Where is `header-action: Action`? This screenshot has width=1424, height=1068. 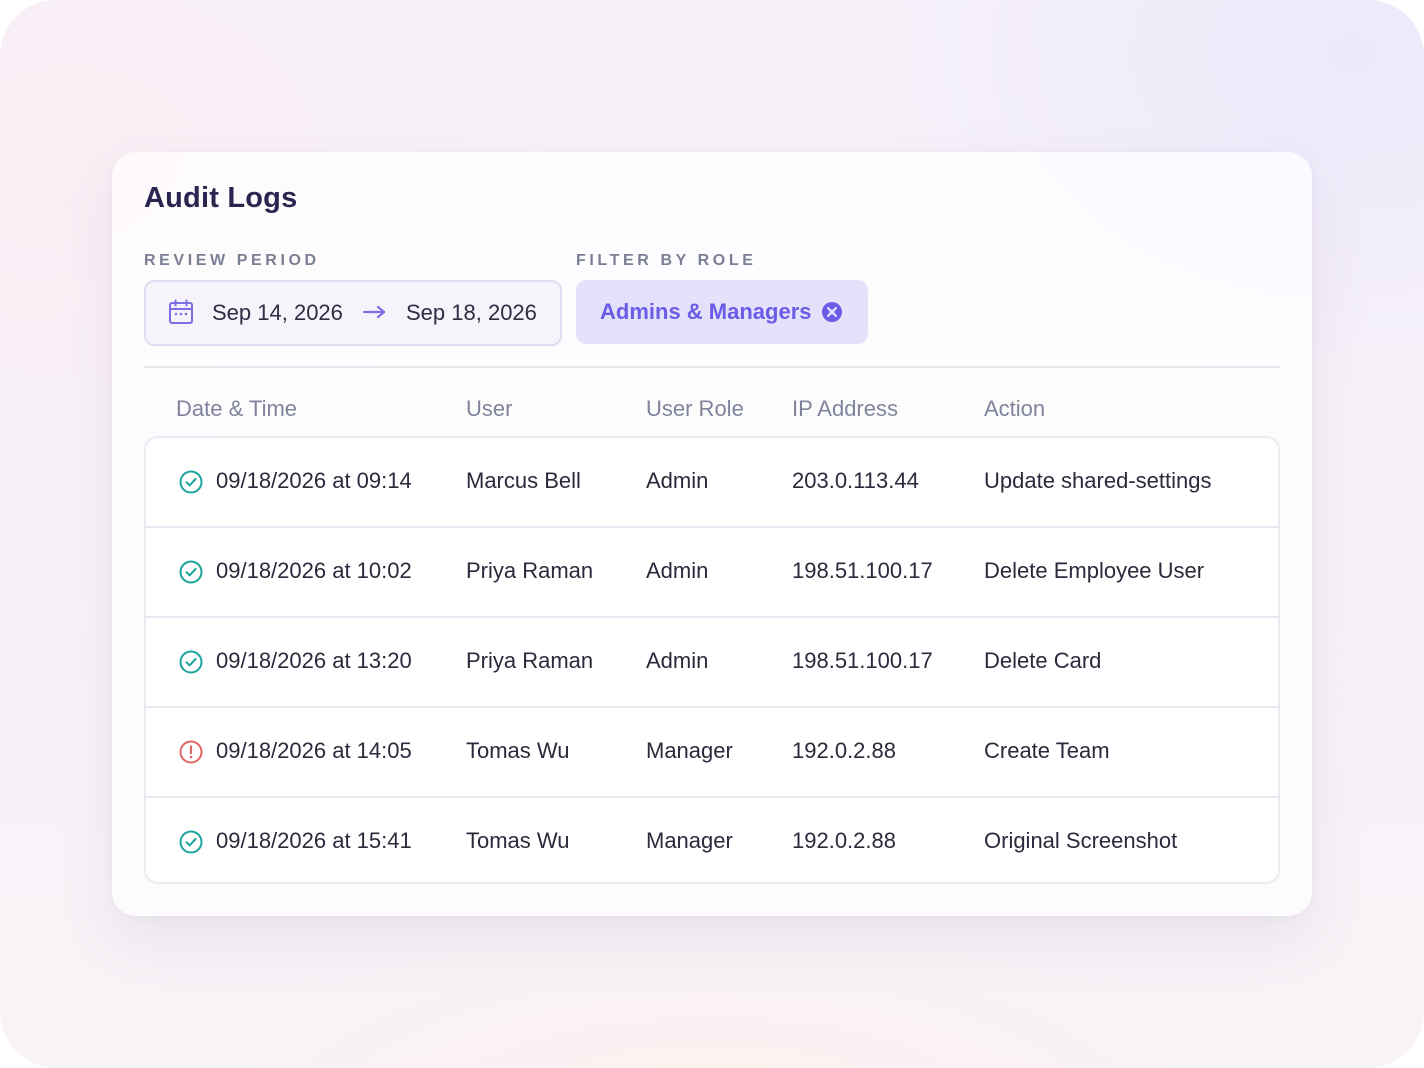 header-action: Action is located at coordinates (1014, 409).